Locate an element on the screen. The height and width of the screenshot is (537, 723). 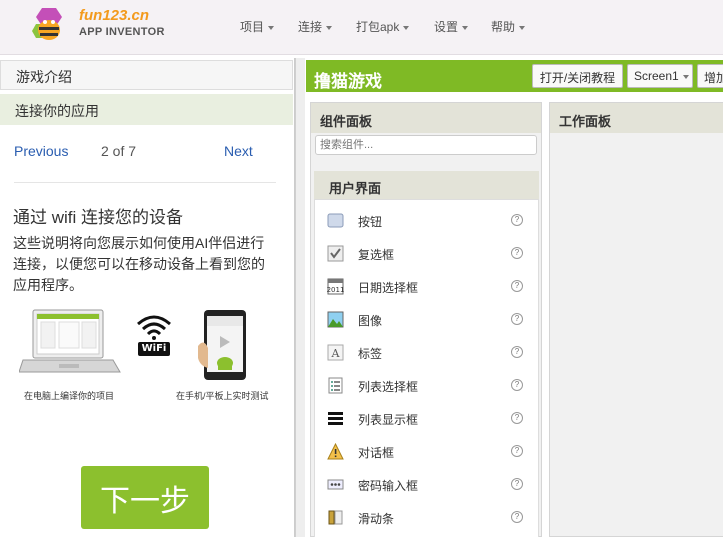
component-item-notifier: 对话框 ? is located at coordinates (426, 451).